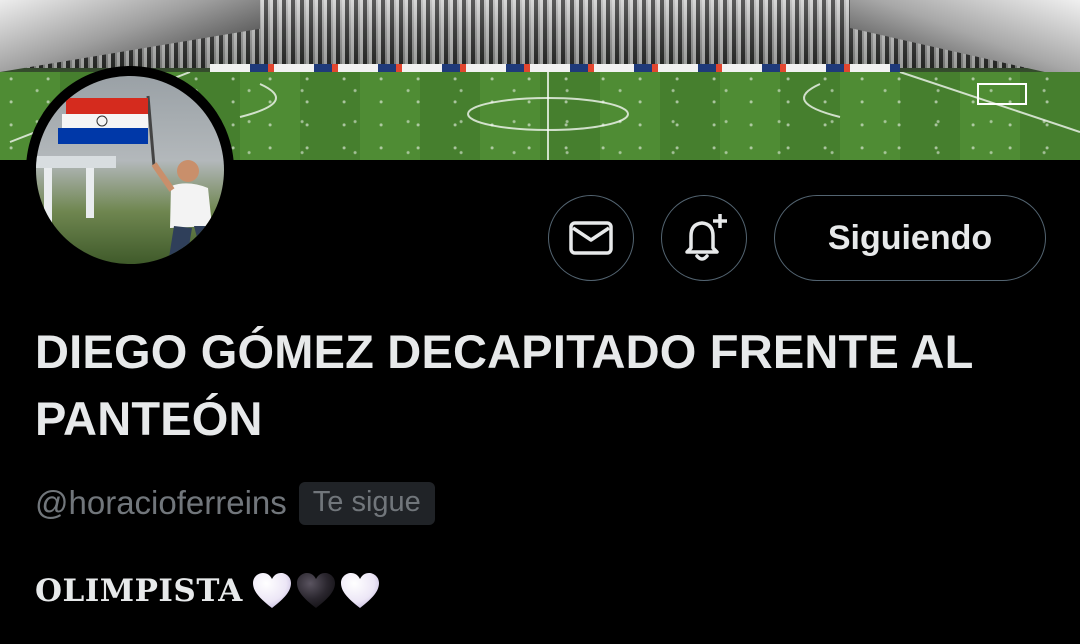 This screenshot has width=1080, height=644. I want to click on notifications-button, so click(704, 238).